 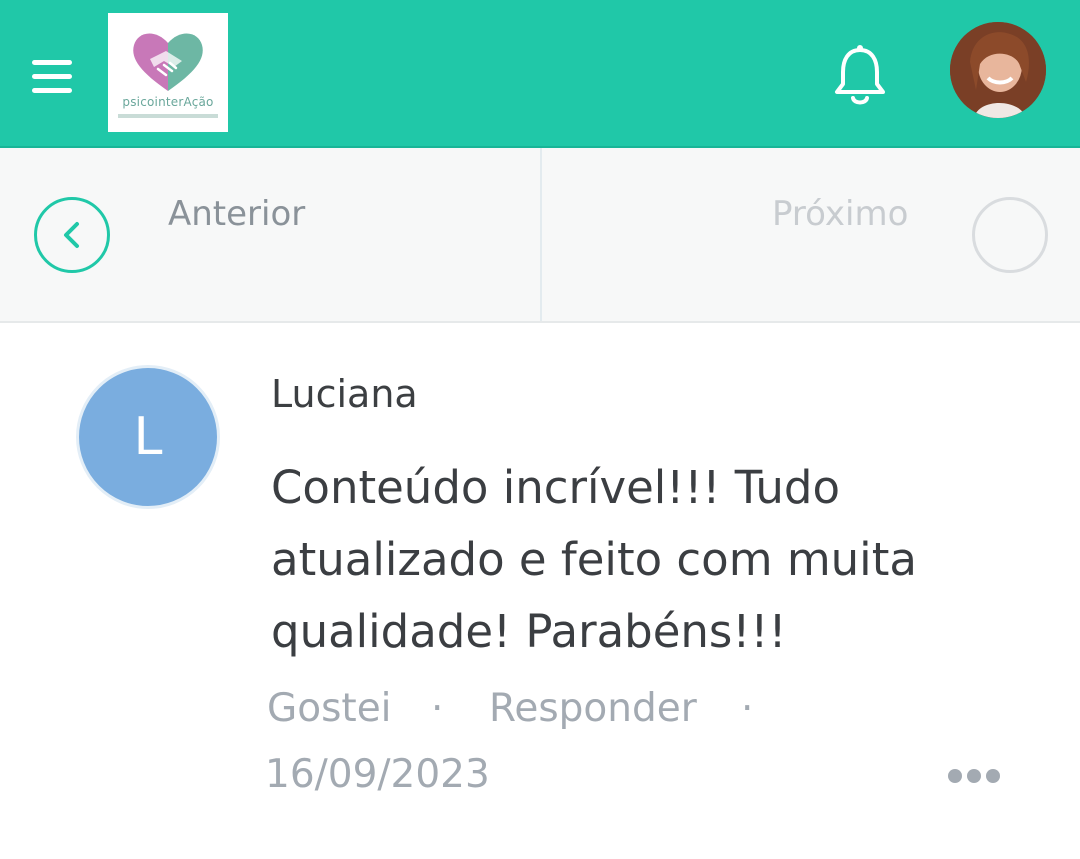 What do you see at coordinates (168, 62) in the screenshot?
I see `heart-handshake-icon` at bounding box center [168, 62].